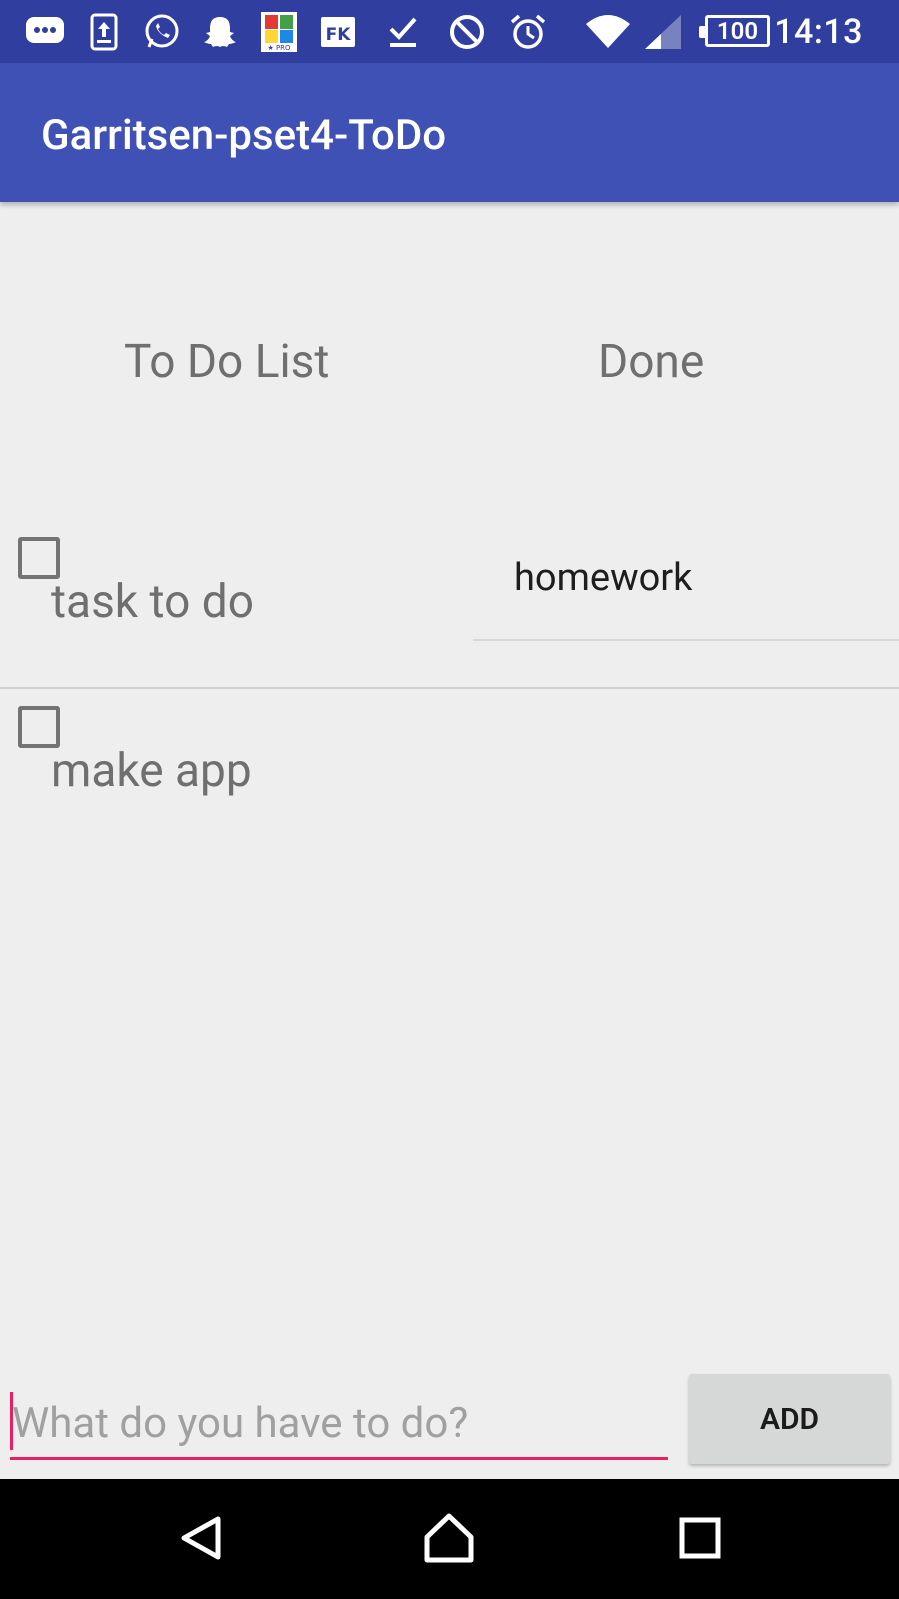 This screenshot has width=899, height=1599. Describe the element at coordinates (227, 362) in the screenshot. I see `todo-list-header: To Do List` at that location.